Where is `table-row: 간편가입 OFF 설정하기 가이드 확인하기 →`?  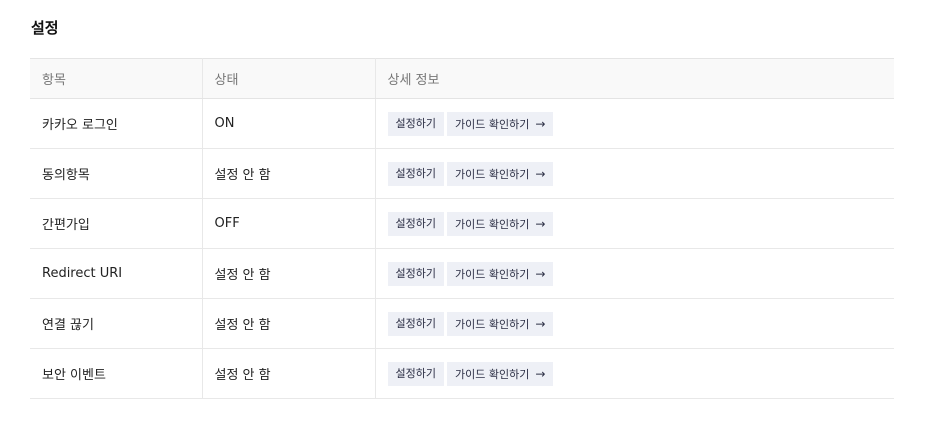 table-row: 간편가입 OFF 설정하기 가이드 확인하기 → is located at coordinates (462, 223).